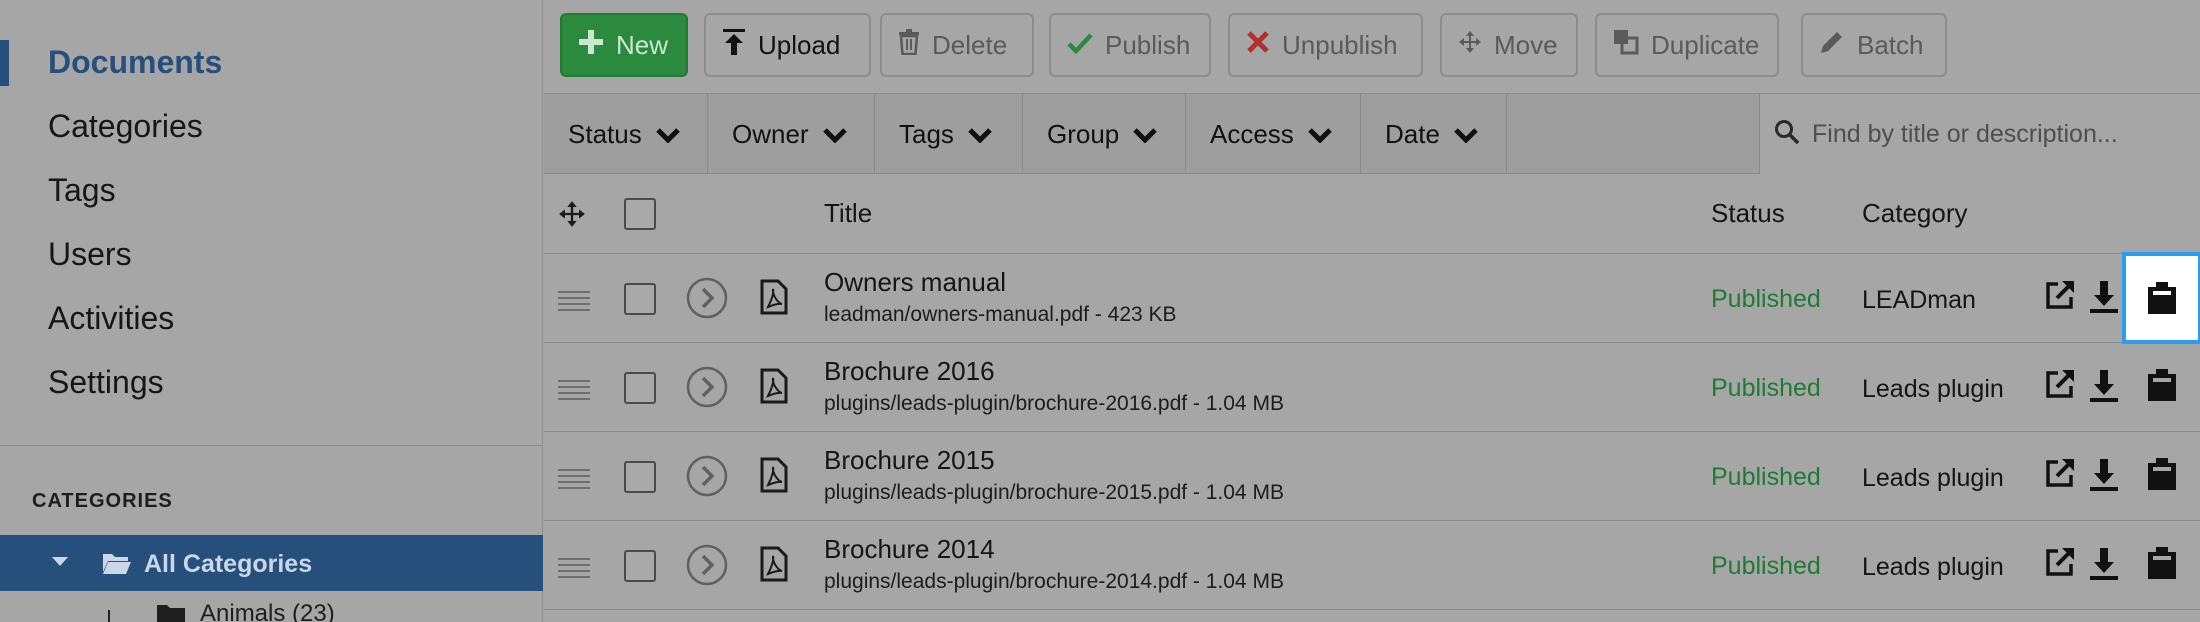  I want to click on reorder-icon, so click(572, 216).